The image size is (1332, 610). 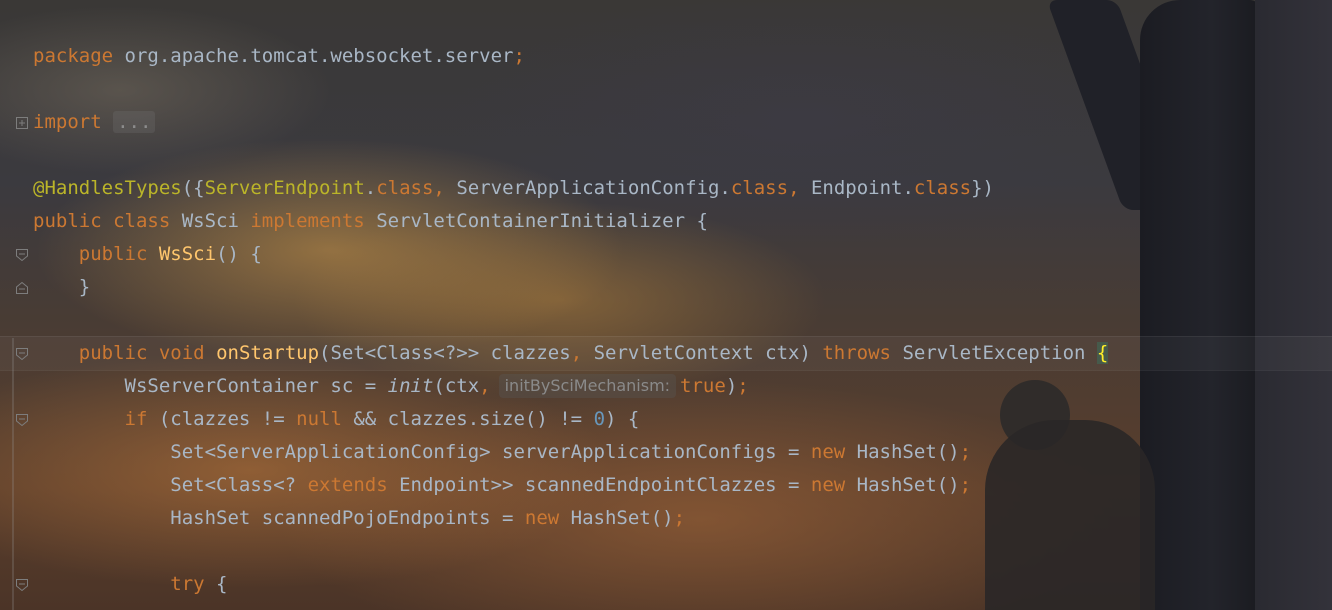 I want to click on code-token: null, so click(x=319, y=419).